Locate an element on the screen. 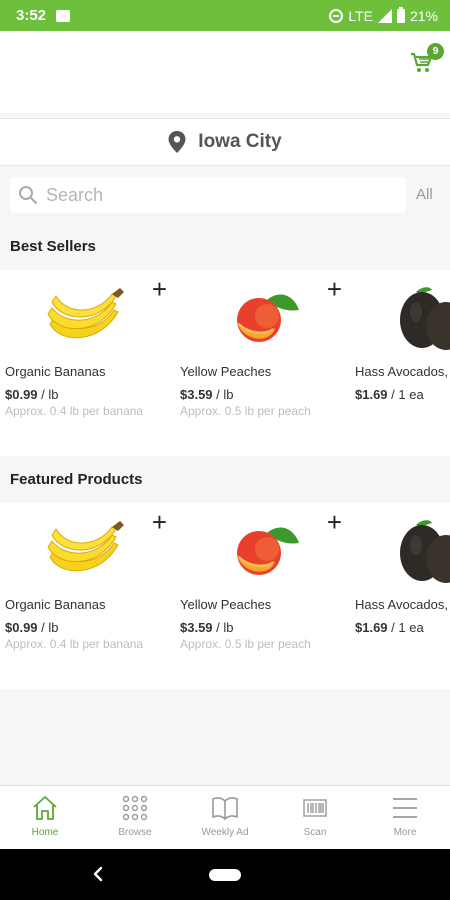  bottom-nav: Home Browse Weekly Ad Scan More is located at coordinates (225, 817).